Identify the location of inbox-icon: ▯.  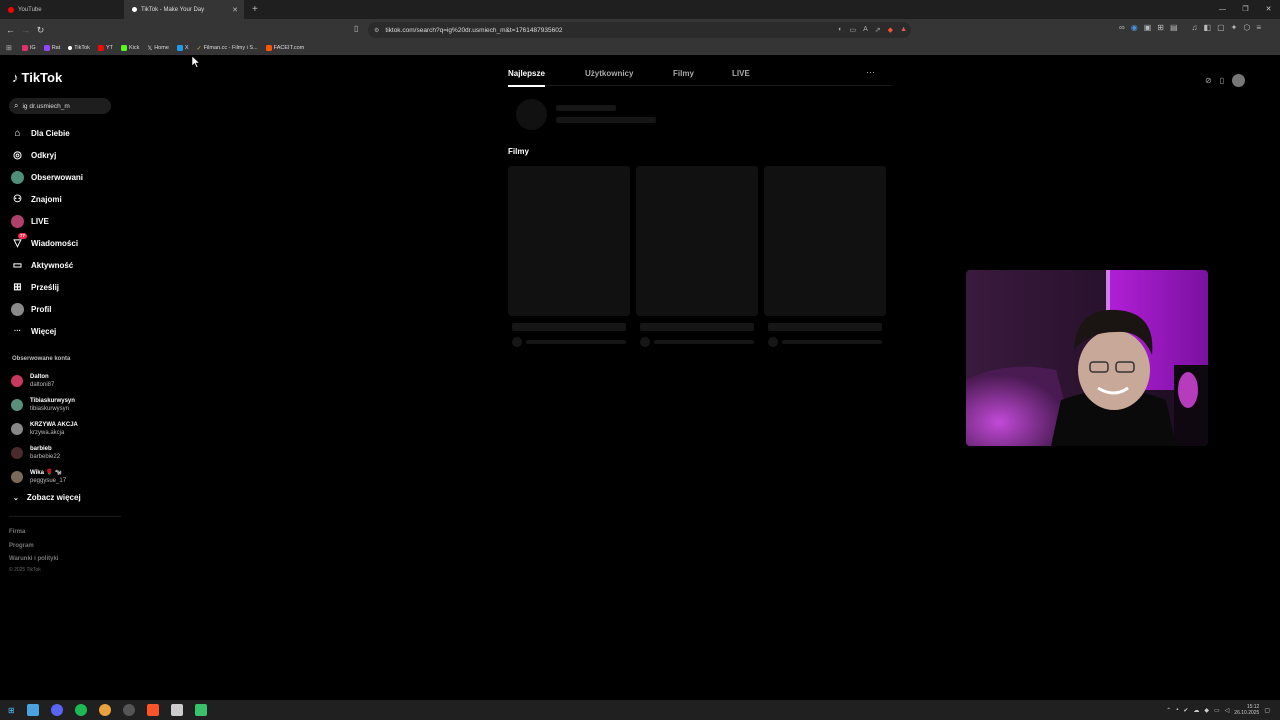
(1222, 80).